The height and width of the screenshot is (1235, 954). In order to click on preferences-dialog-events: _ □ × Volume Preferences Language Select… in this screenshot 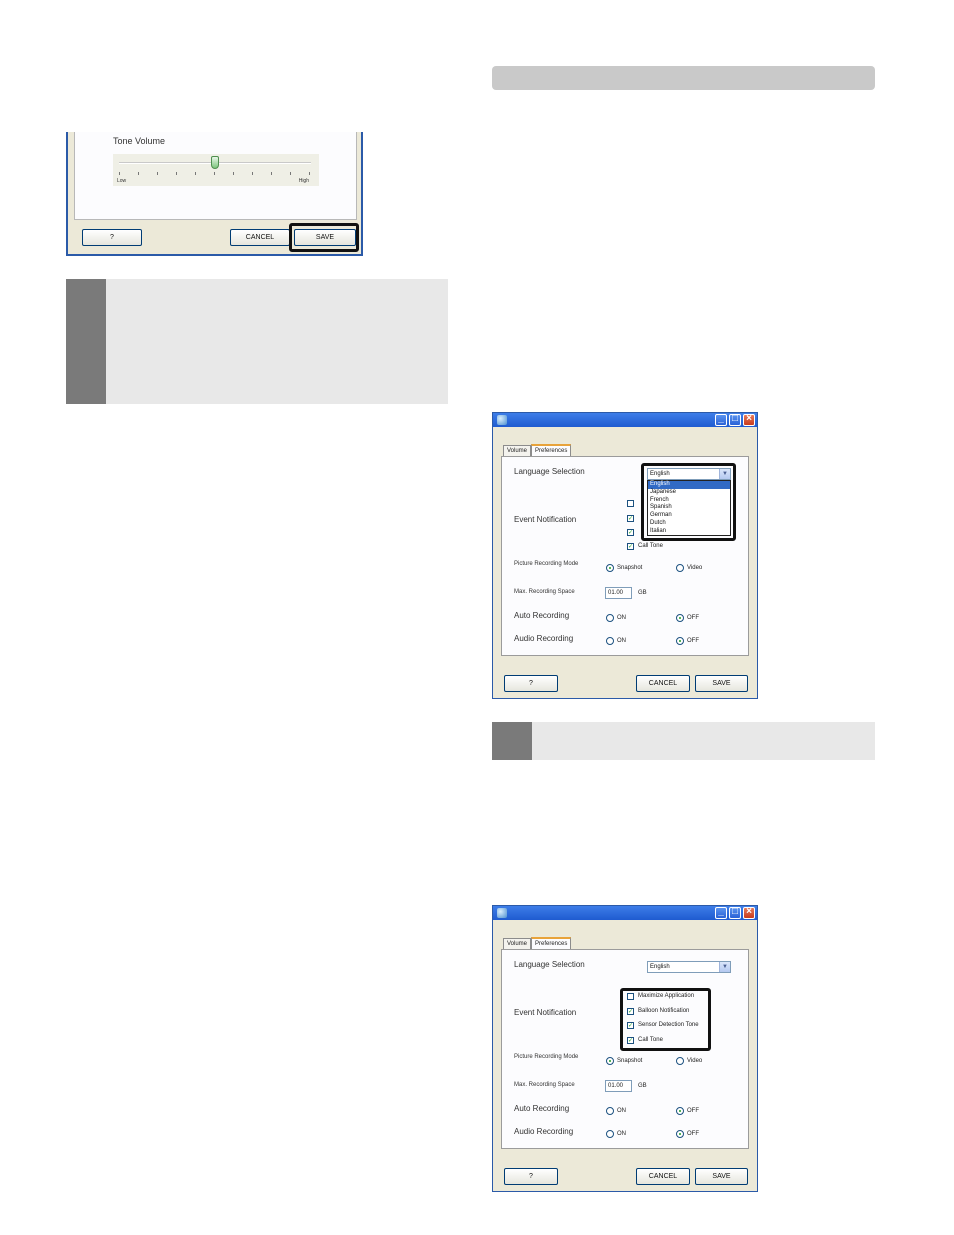, I will do `click(625, 1048)`.